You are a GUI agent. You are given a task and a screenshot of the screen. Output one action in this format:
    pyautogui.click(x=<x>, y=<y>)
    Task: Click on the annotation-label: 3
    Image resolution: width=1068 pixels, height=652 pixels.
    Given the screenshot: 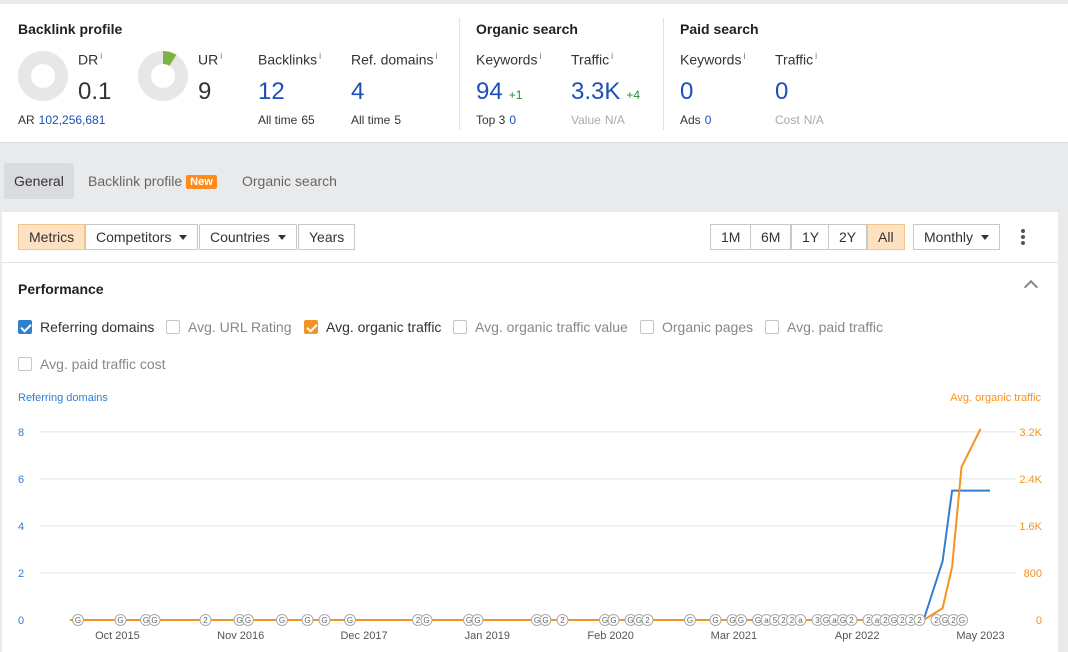 What is the action you would take?
    pyautogui.click(x=817, y=620)
    